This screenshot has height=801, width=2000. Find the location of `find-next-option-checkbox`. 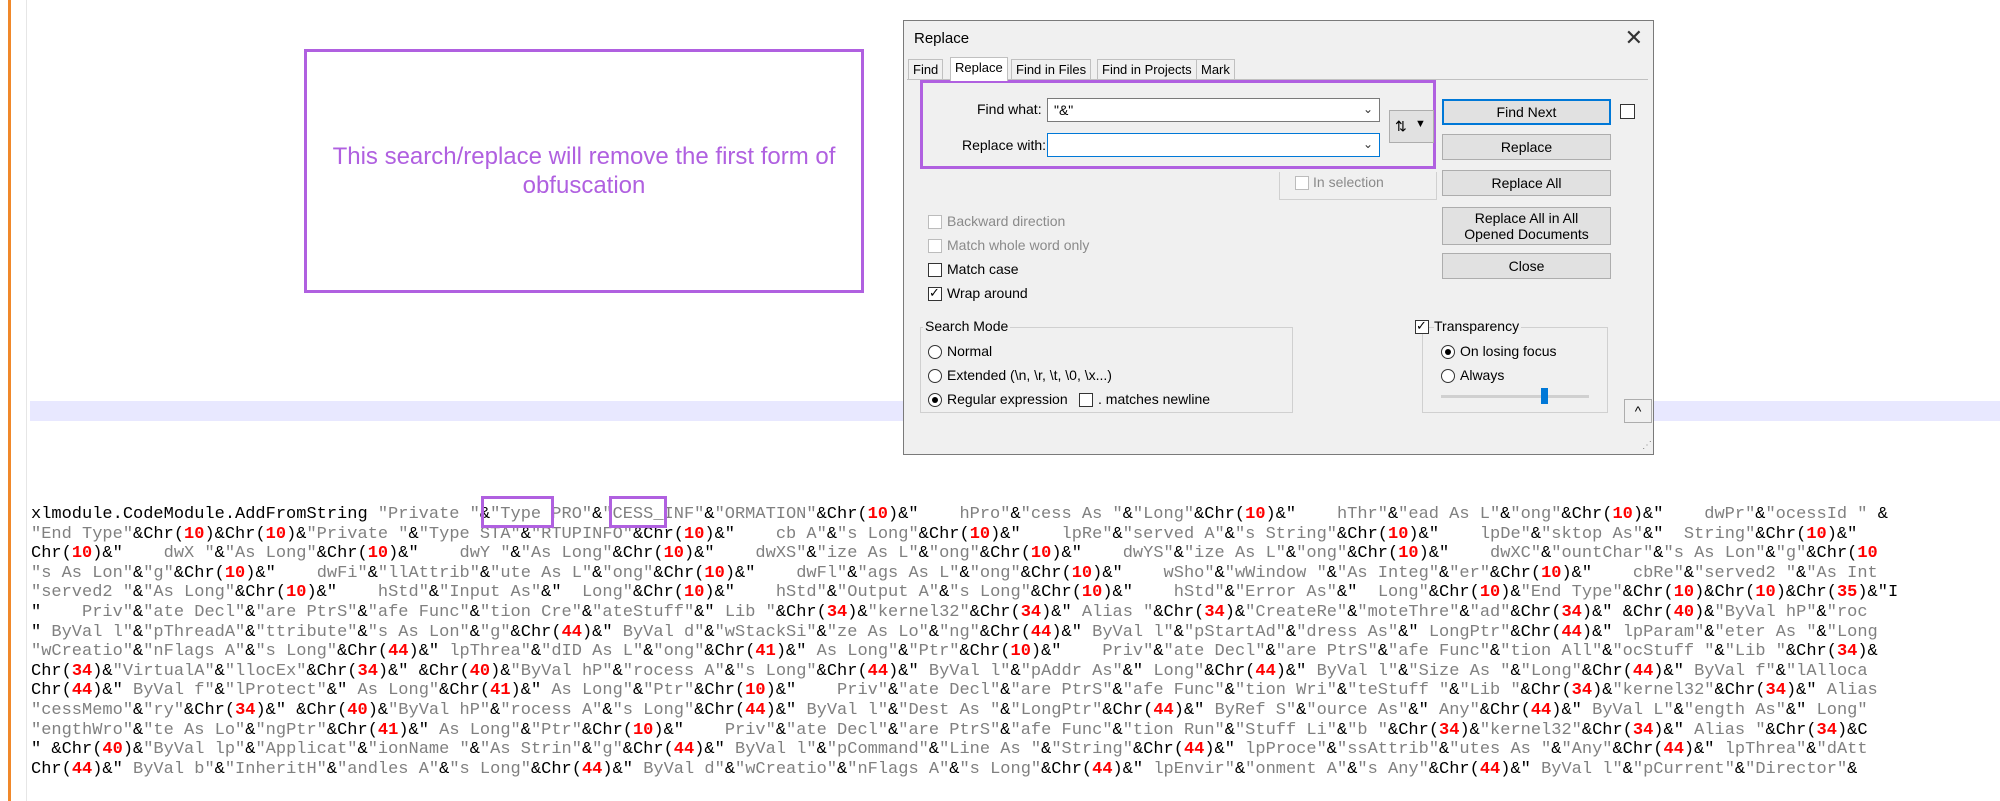

find-next-option-checkbox is located at coordinates (1627, 111).